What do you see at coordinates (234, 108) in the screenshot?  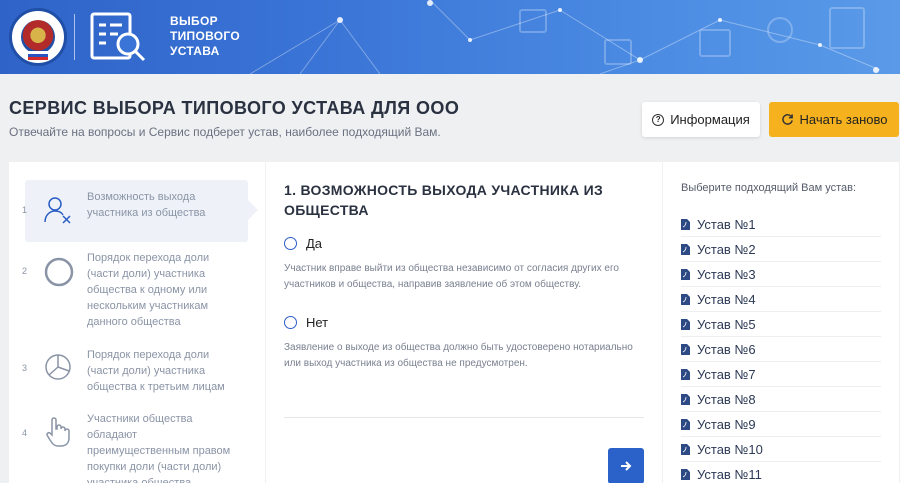 I see `page-title: СЕРВИС ВЫБОРА ТИПОВОГО УСТАВА ДЛЯ ООО` at bounding box center [234, 108].